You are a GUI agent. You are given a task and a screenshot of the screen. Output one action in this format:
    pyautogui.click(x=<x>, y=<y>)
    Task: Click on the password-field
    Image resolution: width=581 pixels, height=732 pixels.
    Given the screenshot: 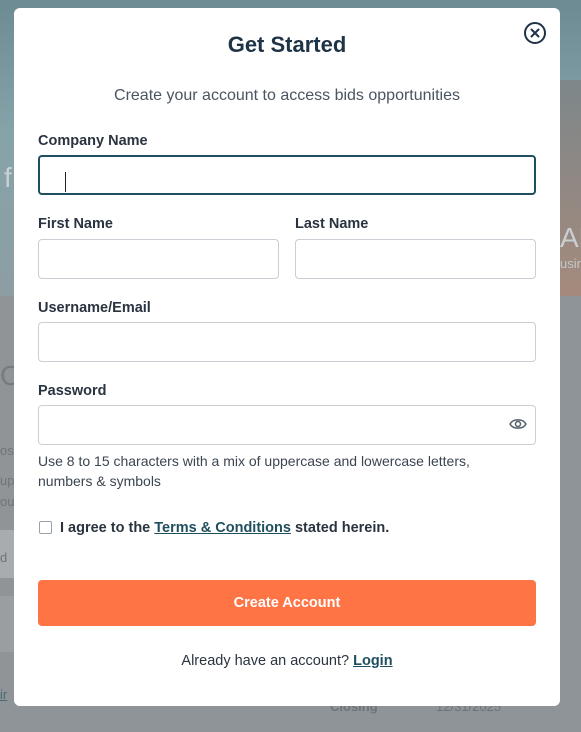 What is the action you would take?
    pyautogui.click(x=287, y=425)
    